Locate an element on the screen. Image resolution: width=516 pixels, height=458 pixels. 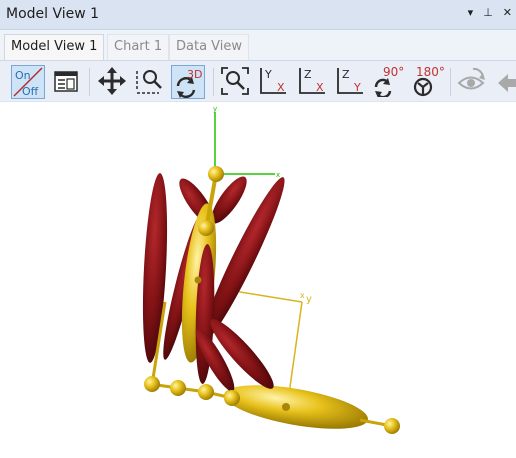
view-zx-button: Z X is located at coordinates (313, 82).